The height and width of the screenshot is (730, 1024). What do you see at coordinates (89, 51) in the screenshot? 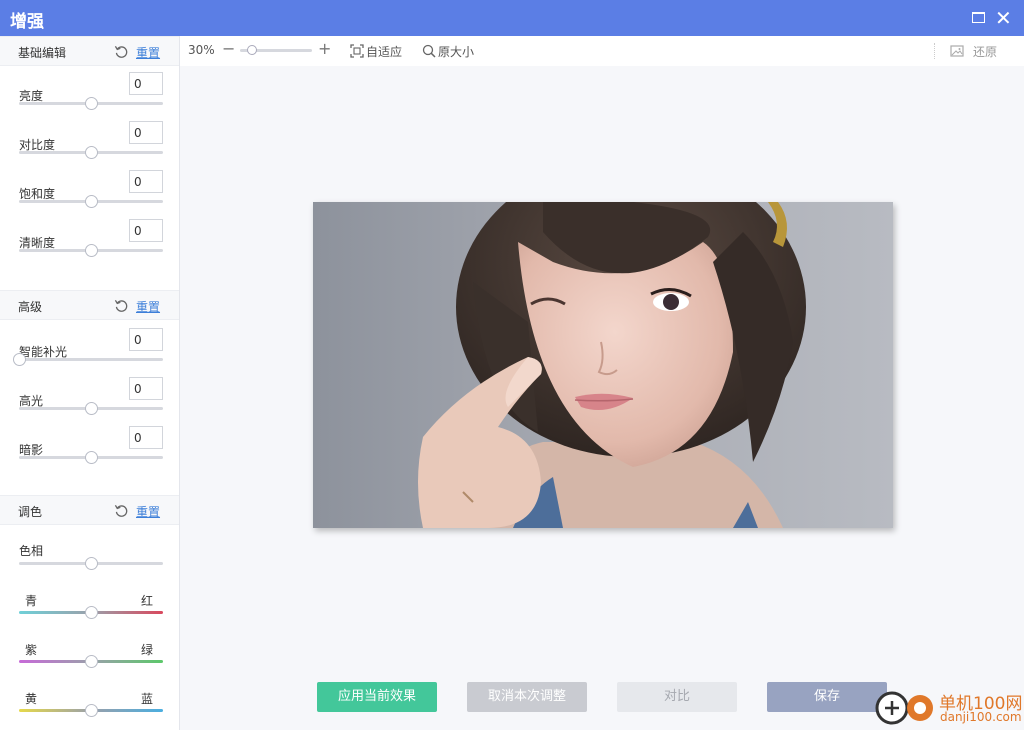
I see `section-basic-header: 基础编辑 重置` at bounding box center [89, 51].